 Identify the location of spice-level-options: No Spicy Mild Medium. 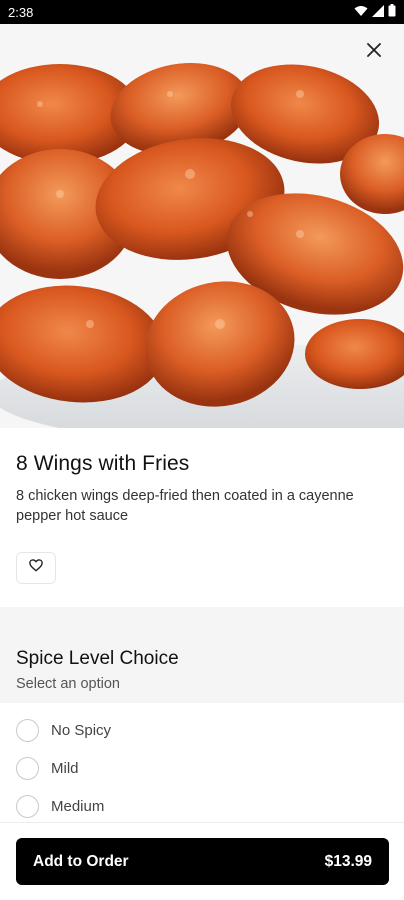
(202, 768).